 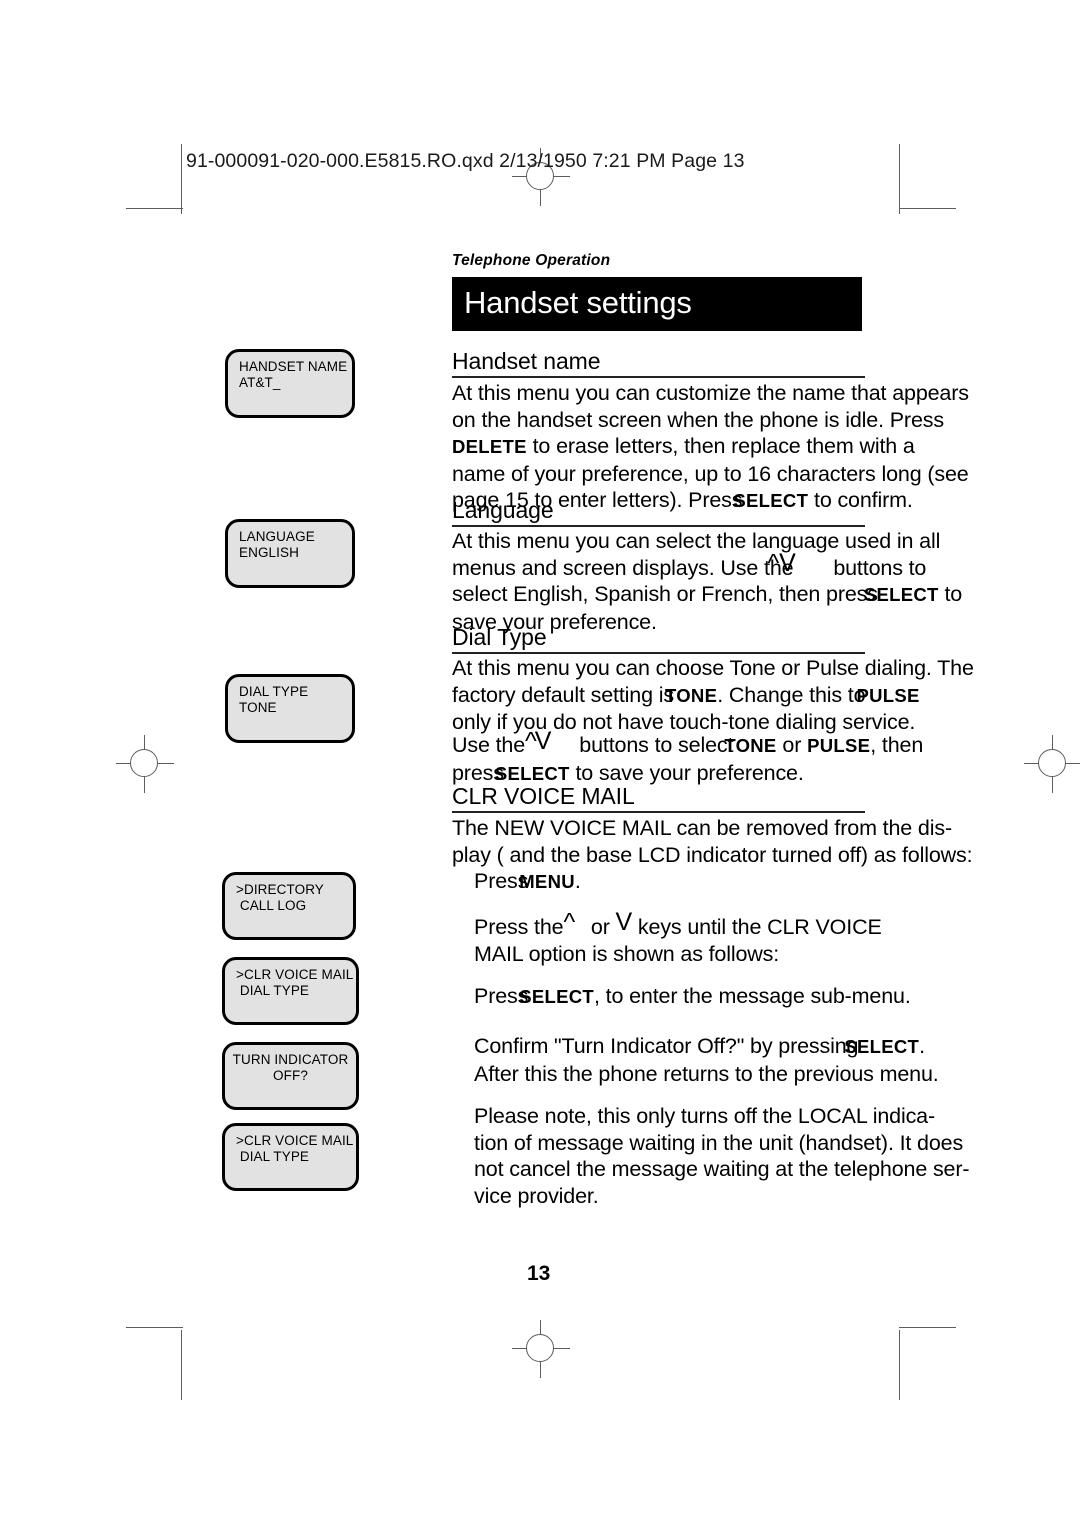 I want to click on heading-clr-voice-mail: CLR VOICE MAIL, so click(x=543, y=796).